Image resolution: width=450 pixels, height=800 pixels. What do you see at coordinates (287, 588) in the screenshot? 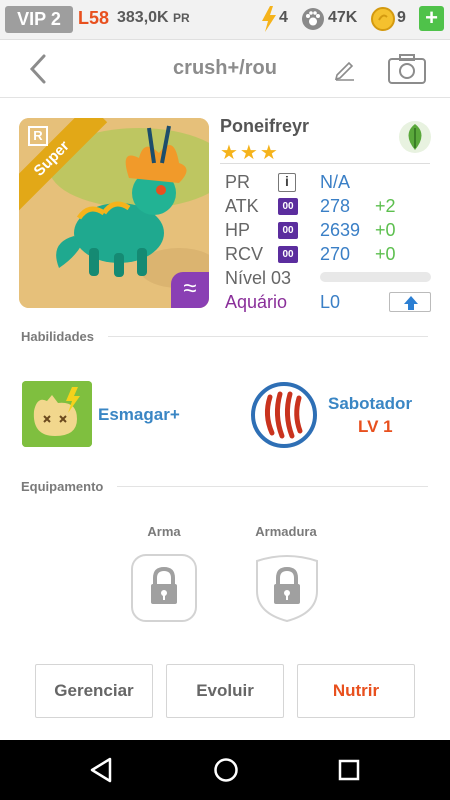
I see `armor-slot-locked` at bounding box center [287, 588].